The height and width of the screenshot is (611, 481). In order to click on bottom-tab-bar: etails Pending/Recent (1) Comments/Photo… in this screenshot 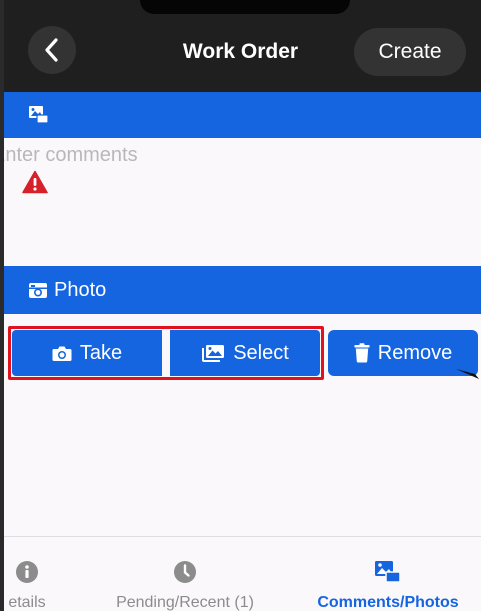, I will do `click(240, 573)`.